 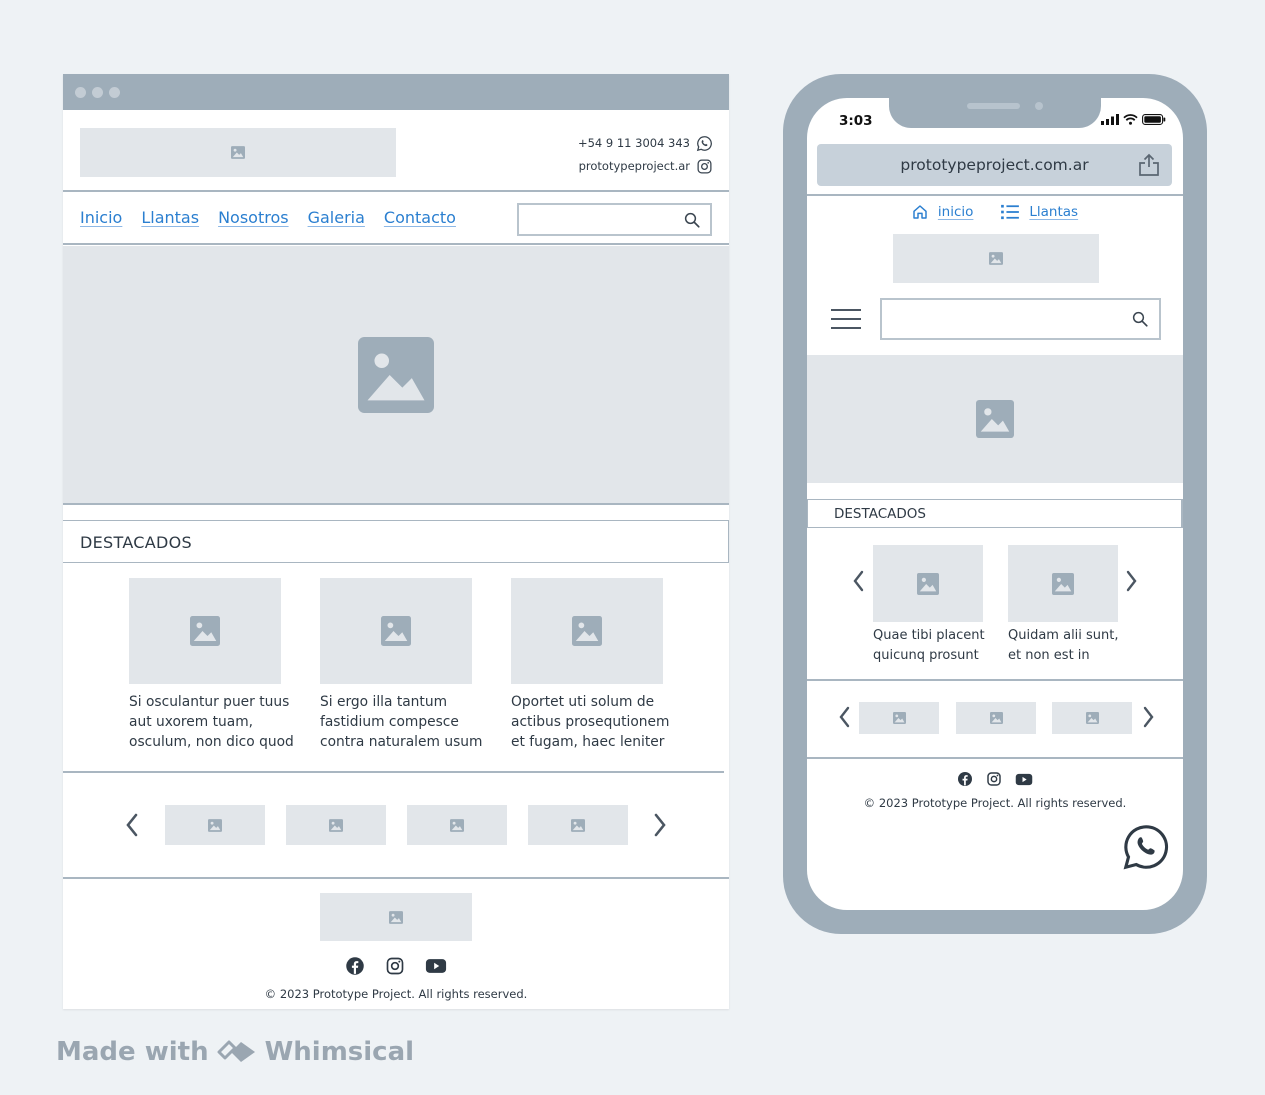 What do you see at coordinates (1039, 212) in the screenshot?
I see `tab-llantas: Llantas` at bounding box center [1039, 212].